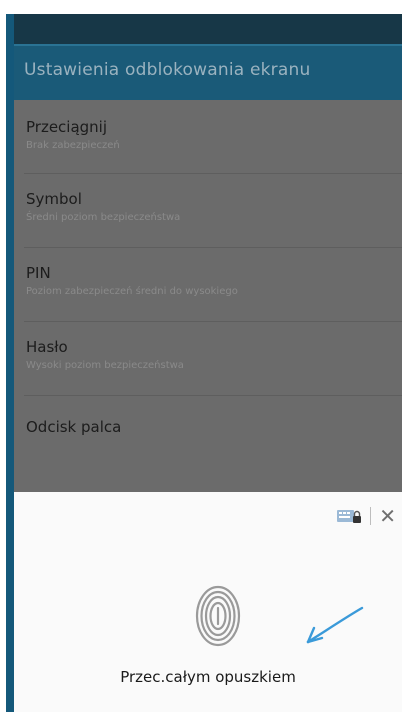  Describe the element at coordinates (67, 127) in the screenshot. I see `option-title: Przeciągnij` at that location.